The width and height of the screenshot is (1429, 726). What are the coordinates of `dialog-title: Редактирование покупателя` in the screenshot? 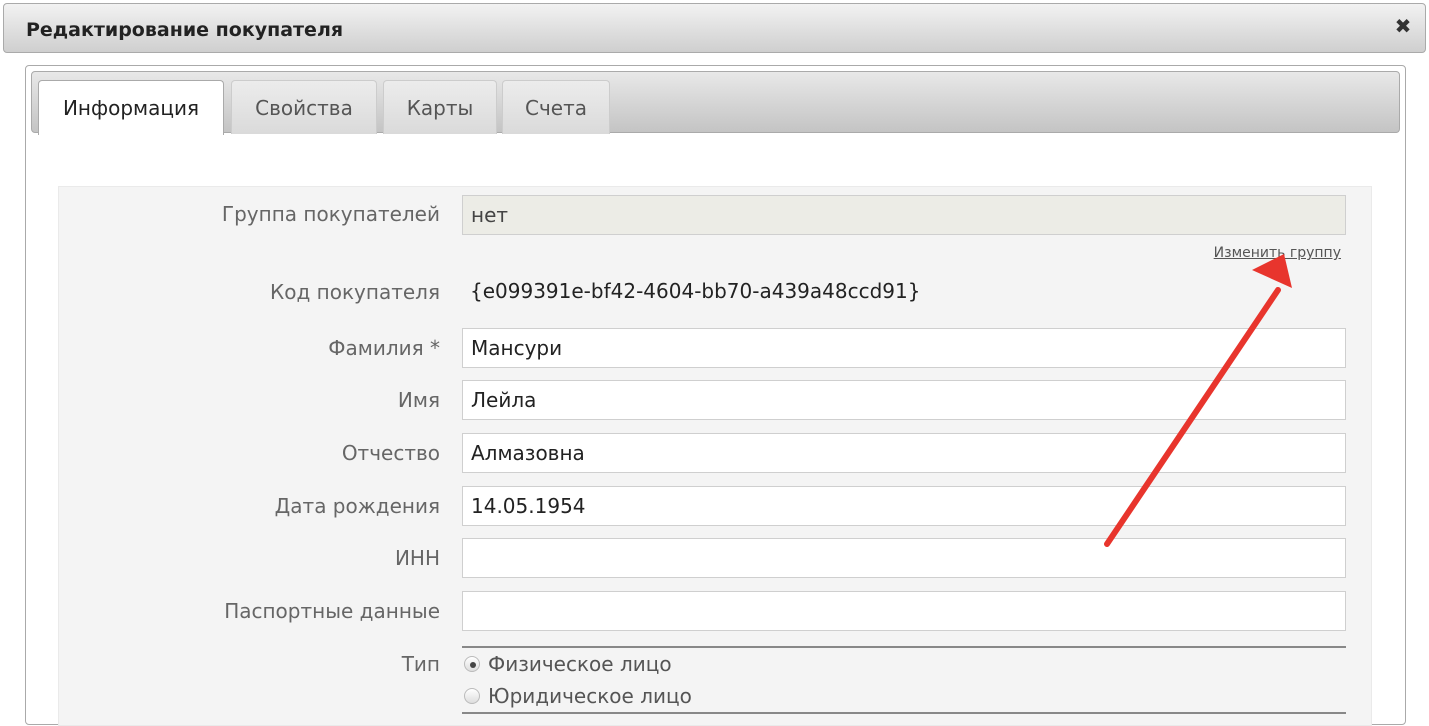 It's located at (185, 30).